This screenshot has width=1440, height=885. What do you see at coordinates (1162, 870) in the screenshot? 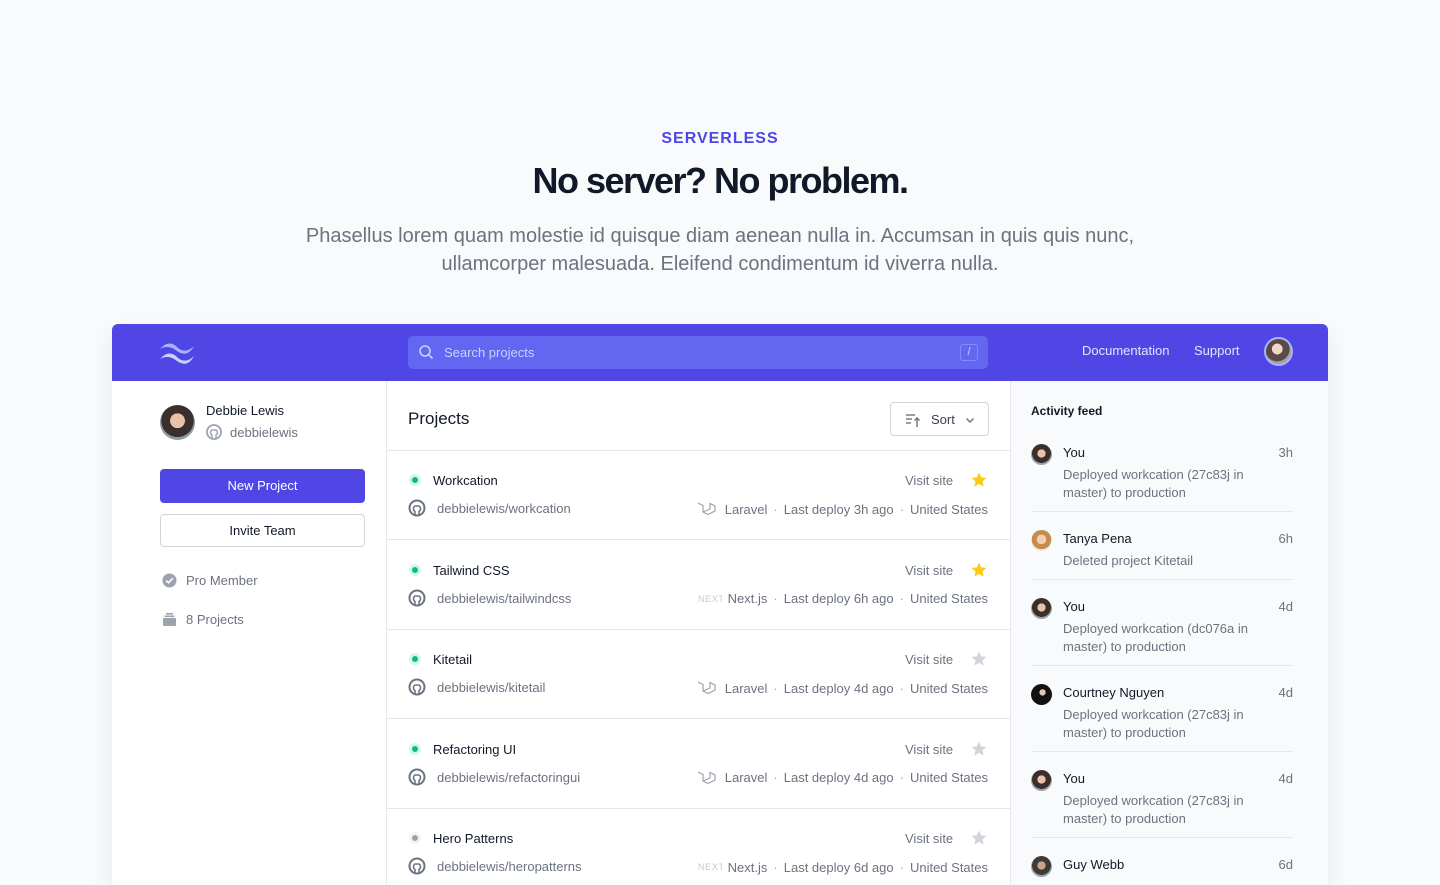
I see `activity-item: Guy Webb 6d` at bounding box center [1162, 870].